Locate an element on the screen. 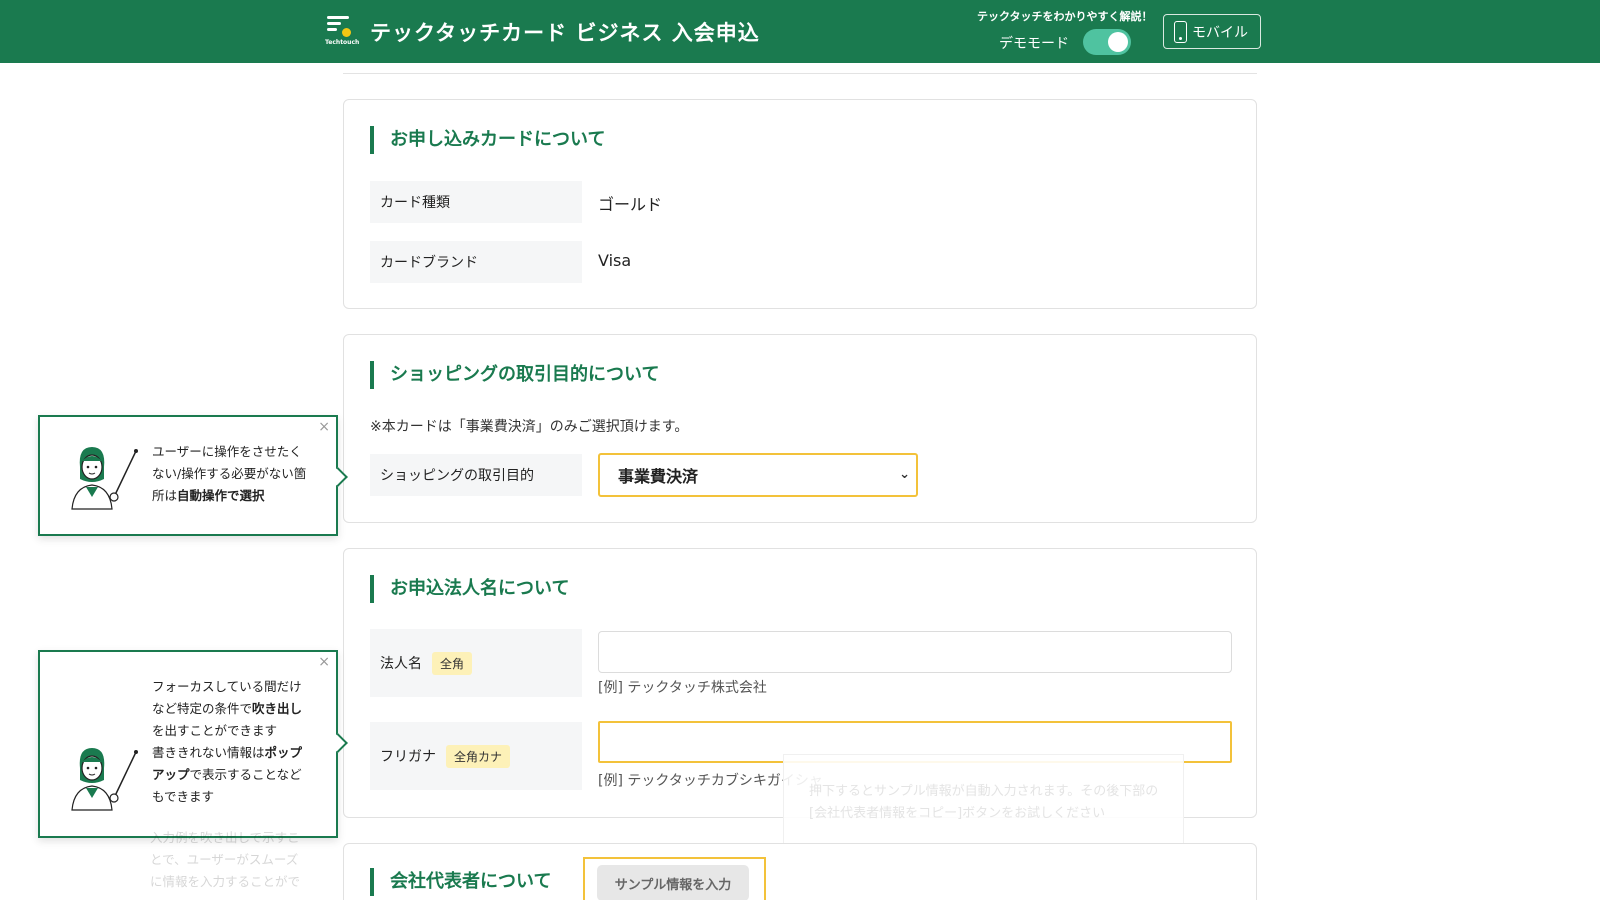 Image resolution: width=1600 pixels, height=900 pixels. callout-line: 所は is located at coordinates (165, 495).